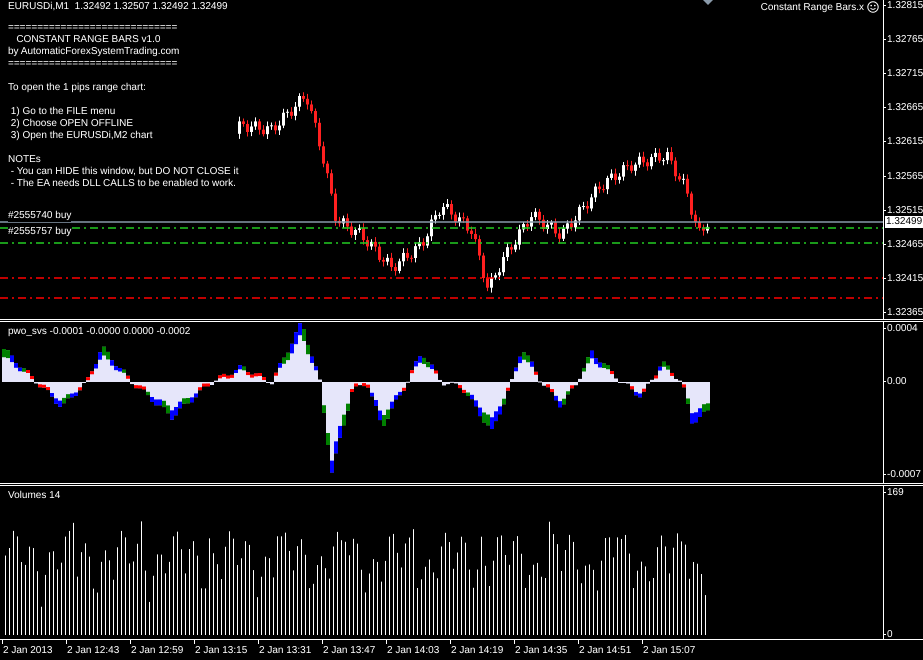  Describe the element at coordinates (605, 650) in the screenshot. I see `time-label: 2 Jan 14:51` at that location.